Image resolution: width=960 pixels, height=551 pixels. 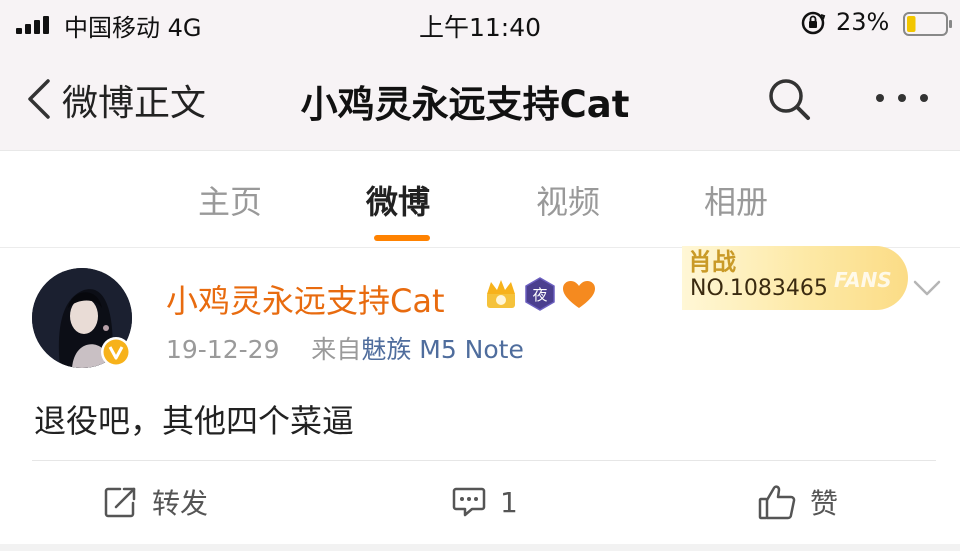 I want to click on post-source: 魅族 M5 Note, so click(x=442, y=349).